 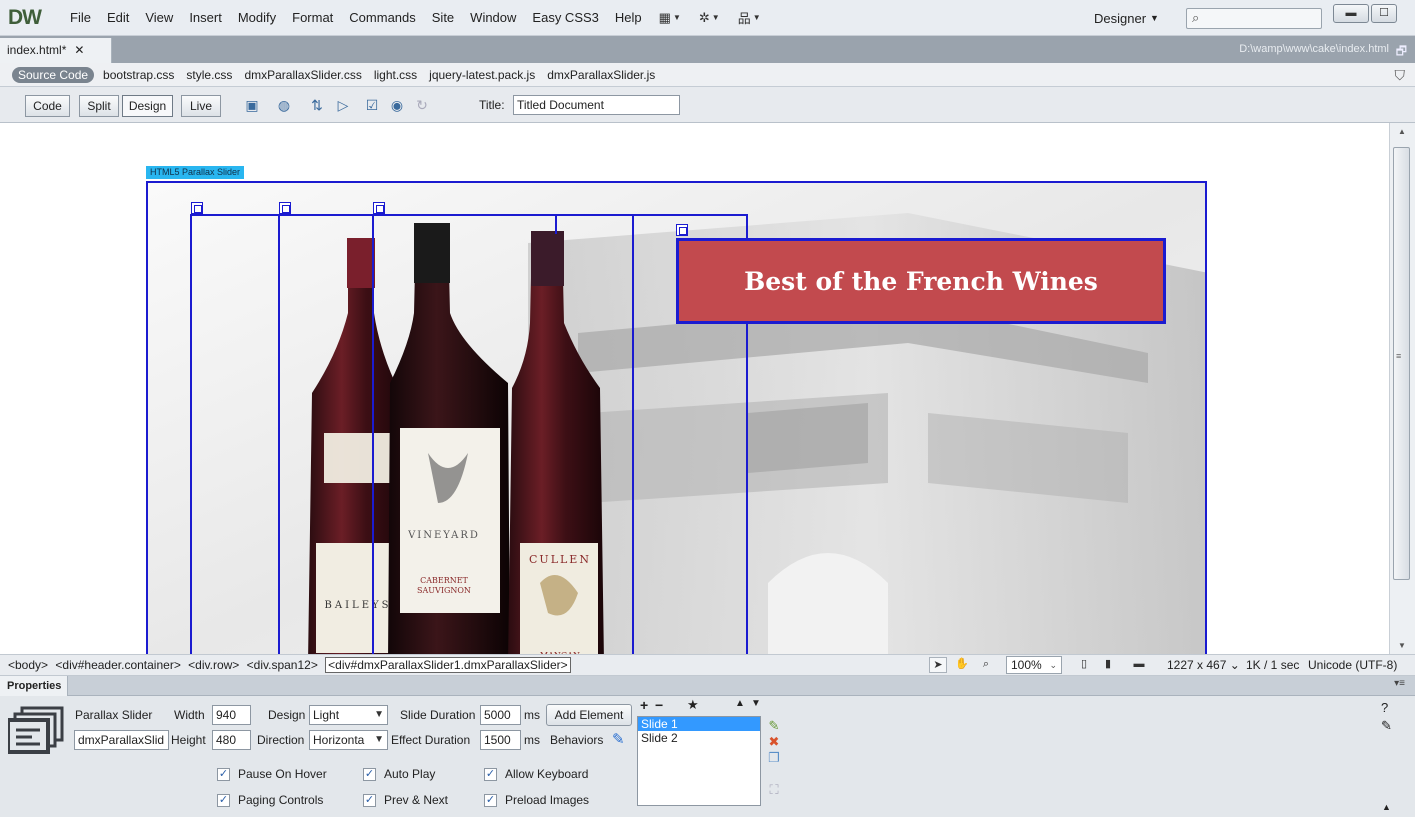 What do you see at coordinates (740, 703) in the screenshot?
I see `move-up-button: ▲` at bounding box center [740, 703].